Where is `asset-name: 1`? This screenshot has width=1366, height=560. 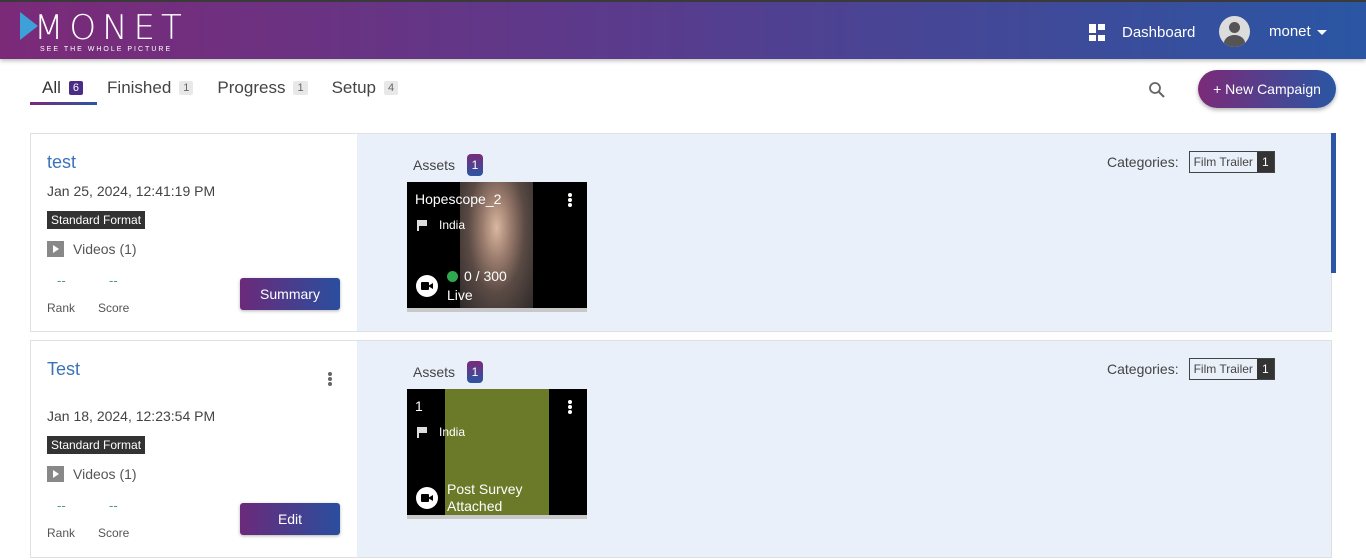 asset-name: 1 is located at coordinates (419, 406).